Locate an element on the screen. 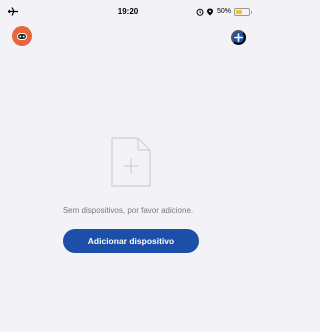 Image resolution: width=320 pixels, height=332 pixels. plus-icon is located at coordinates (238, 37).